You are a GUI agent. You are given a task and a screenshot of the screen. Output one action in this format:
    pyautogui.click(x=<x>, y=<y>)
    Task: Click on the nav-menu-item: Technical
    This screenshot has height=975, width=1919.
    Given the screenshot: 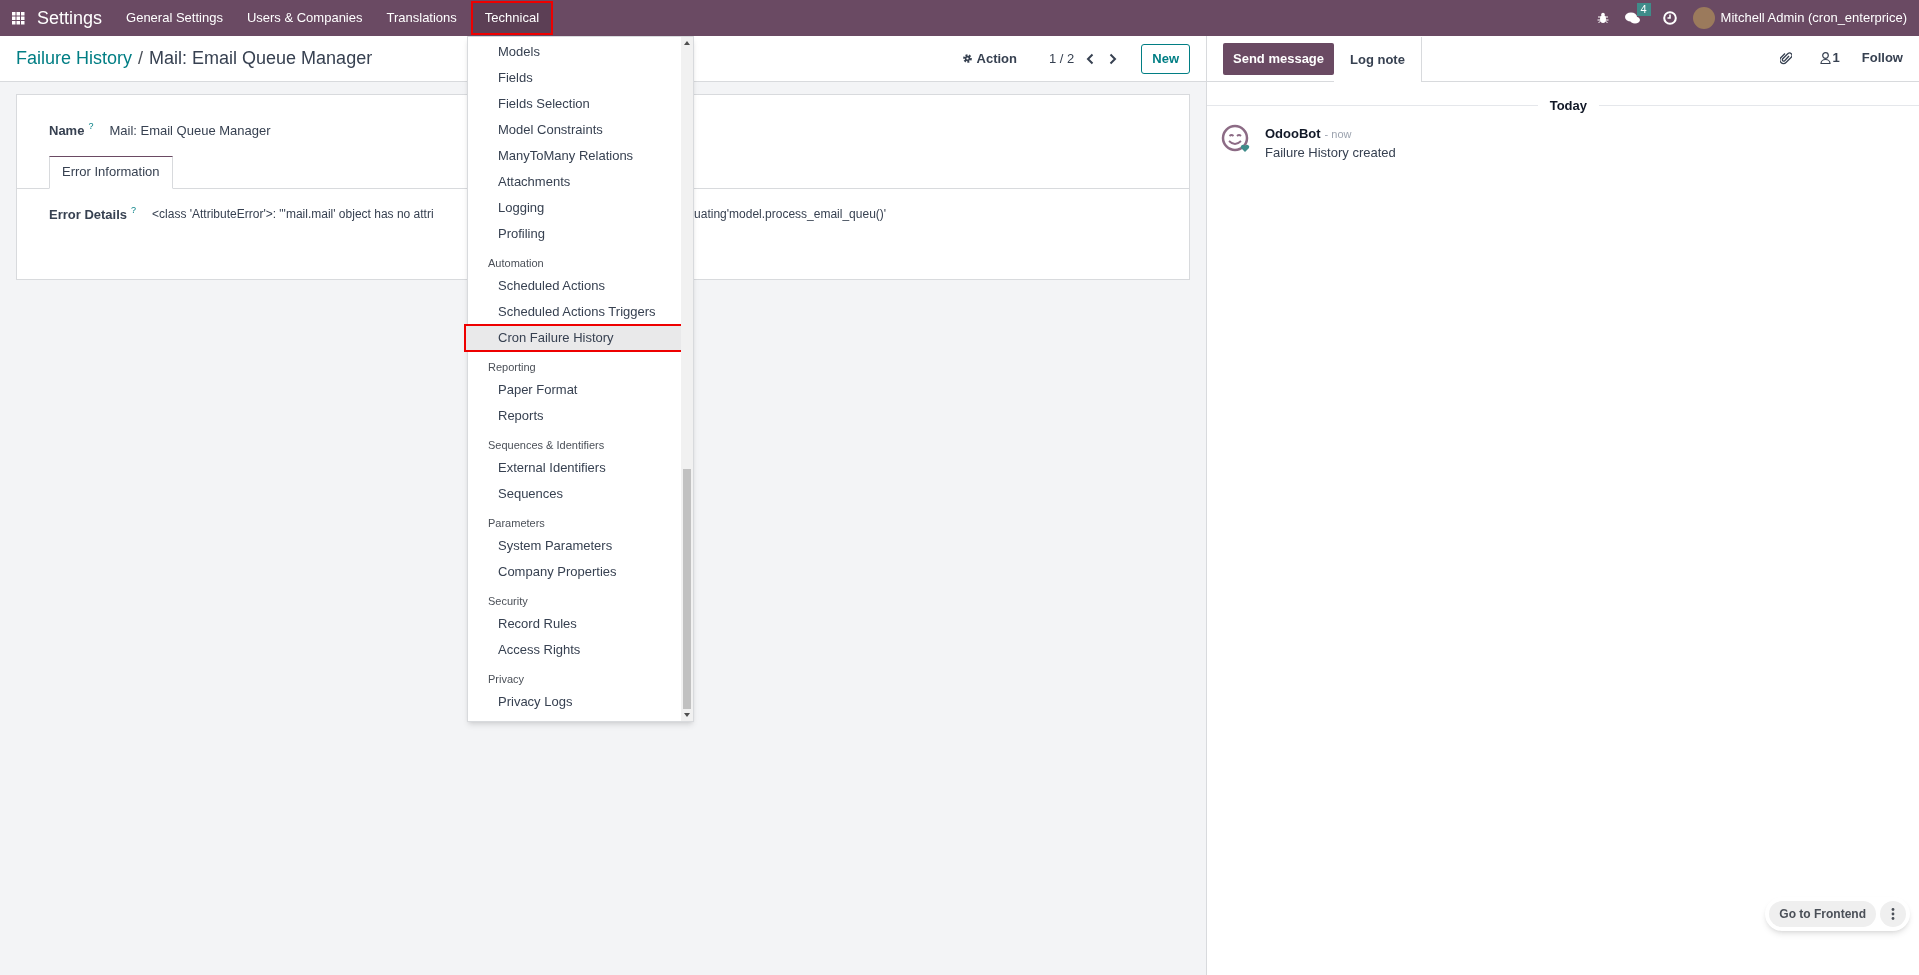 What is the action you would take?
    pyautogui.click(x=512, y=18)
    